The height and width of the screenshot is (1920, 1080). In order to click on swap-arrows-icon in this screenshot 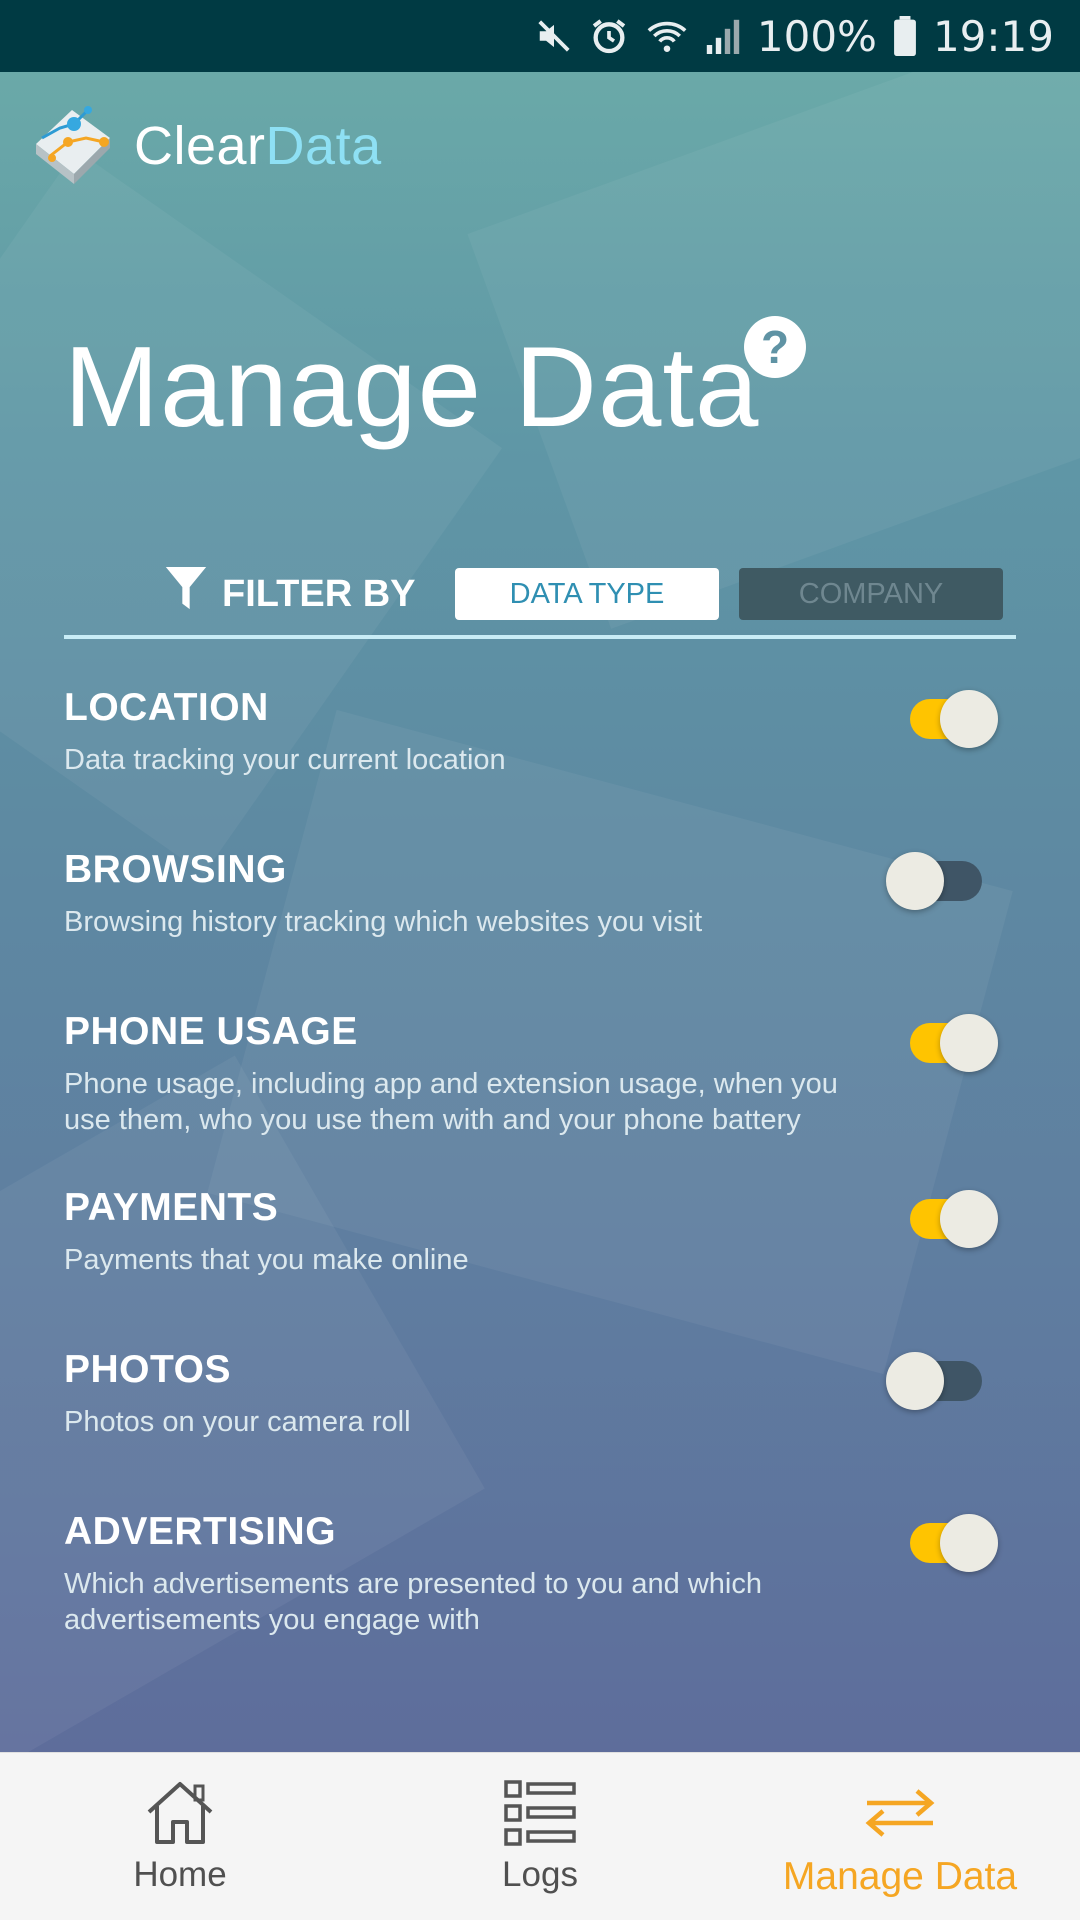, I will do `click(900, 1813)`.